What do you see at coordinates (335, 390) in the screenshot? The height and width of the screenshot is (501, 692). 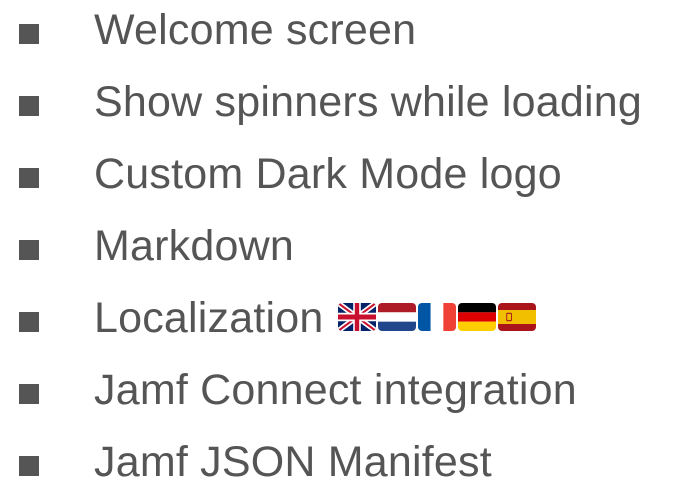 I see `feature-label: Jamf Connect integration` at bounding box center [335, 390].